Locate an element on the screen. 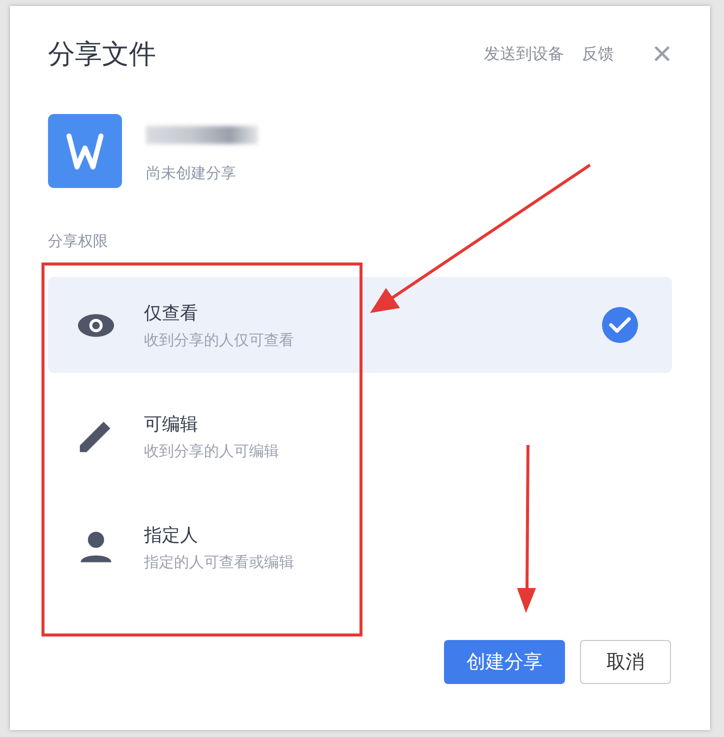 Image resolution: width=724 pixels, height=737 pixels. checkmark-icon is located at coordinates (620, 325).